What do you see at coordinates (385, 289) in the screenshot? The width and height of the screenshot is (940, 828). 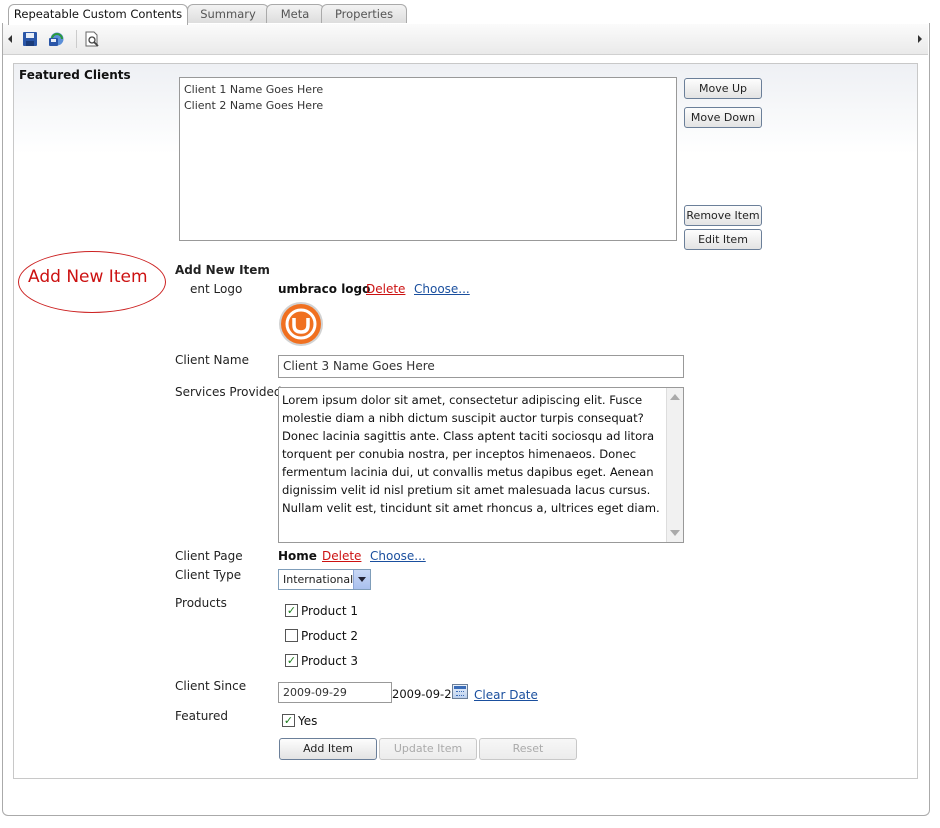 I see `client-logo-delete-link: Delete` at bounding box center [385, 289].